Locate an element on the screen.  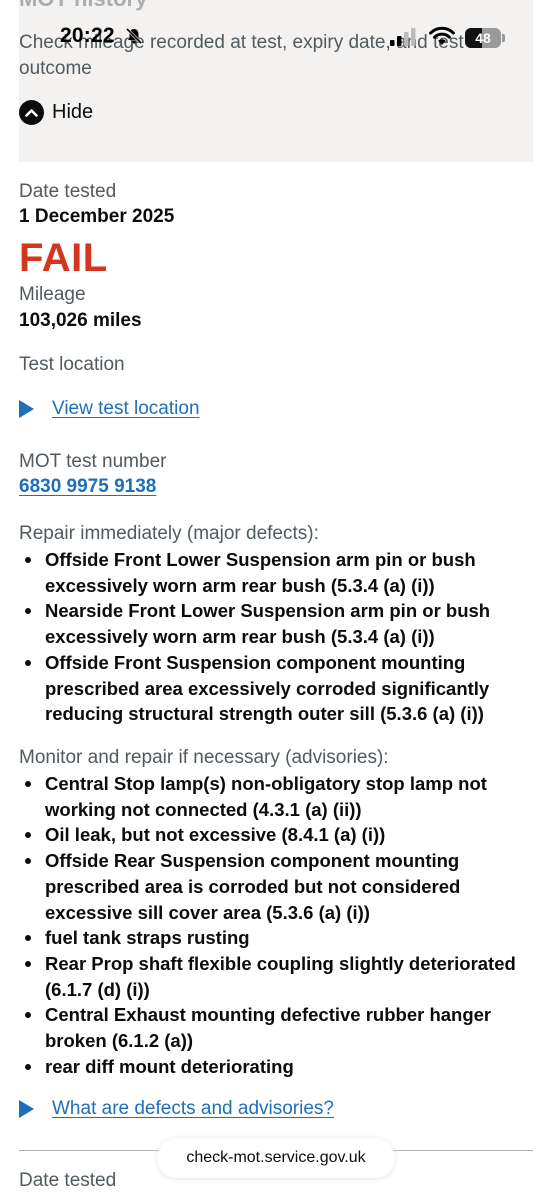
panel-title: MOT history is located at coordinates (83, 6).